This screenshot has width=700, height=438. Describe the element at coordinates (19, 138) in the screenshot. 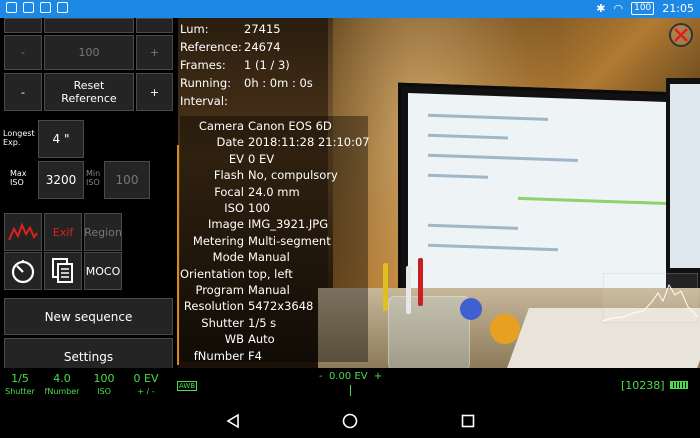

I see `longest-exp-label: Longest Exp.` at that location.